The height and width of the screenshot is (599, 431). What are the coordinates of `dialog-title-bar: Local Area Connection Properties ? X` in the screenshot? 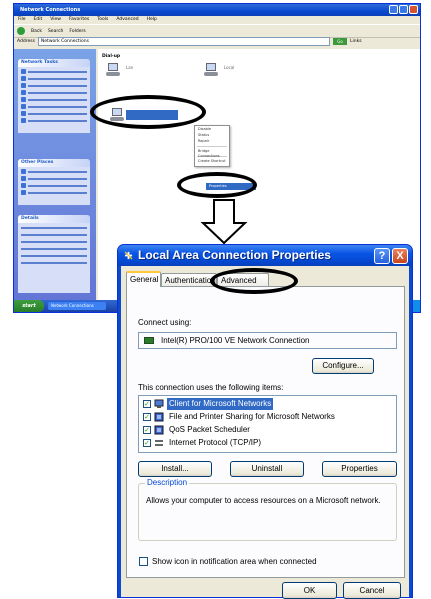 It's located at (265, 255).